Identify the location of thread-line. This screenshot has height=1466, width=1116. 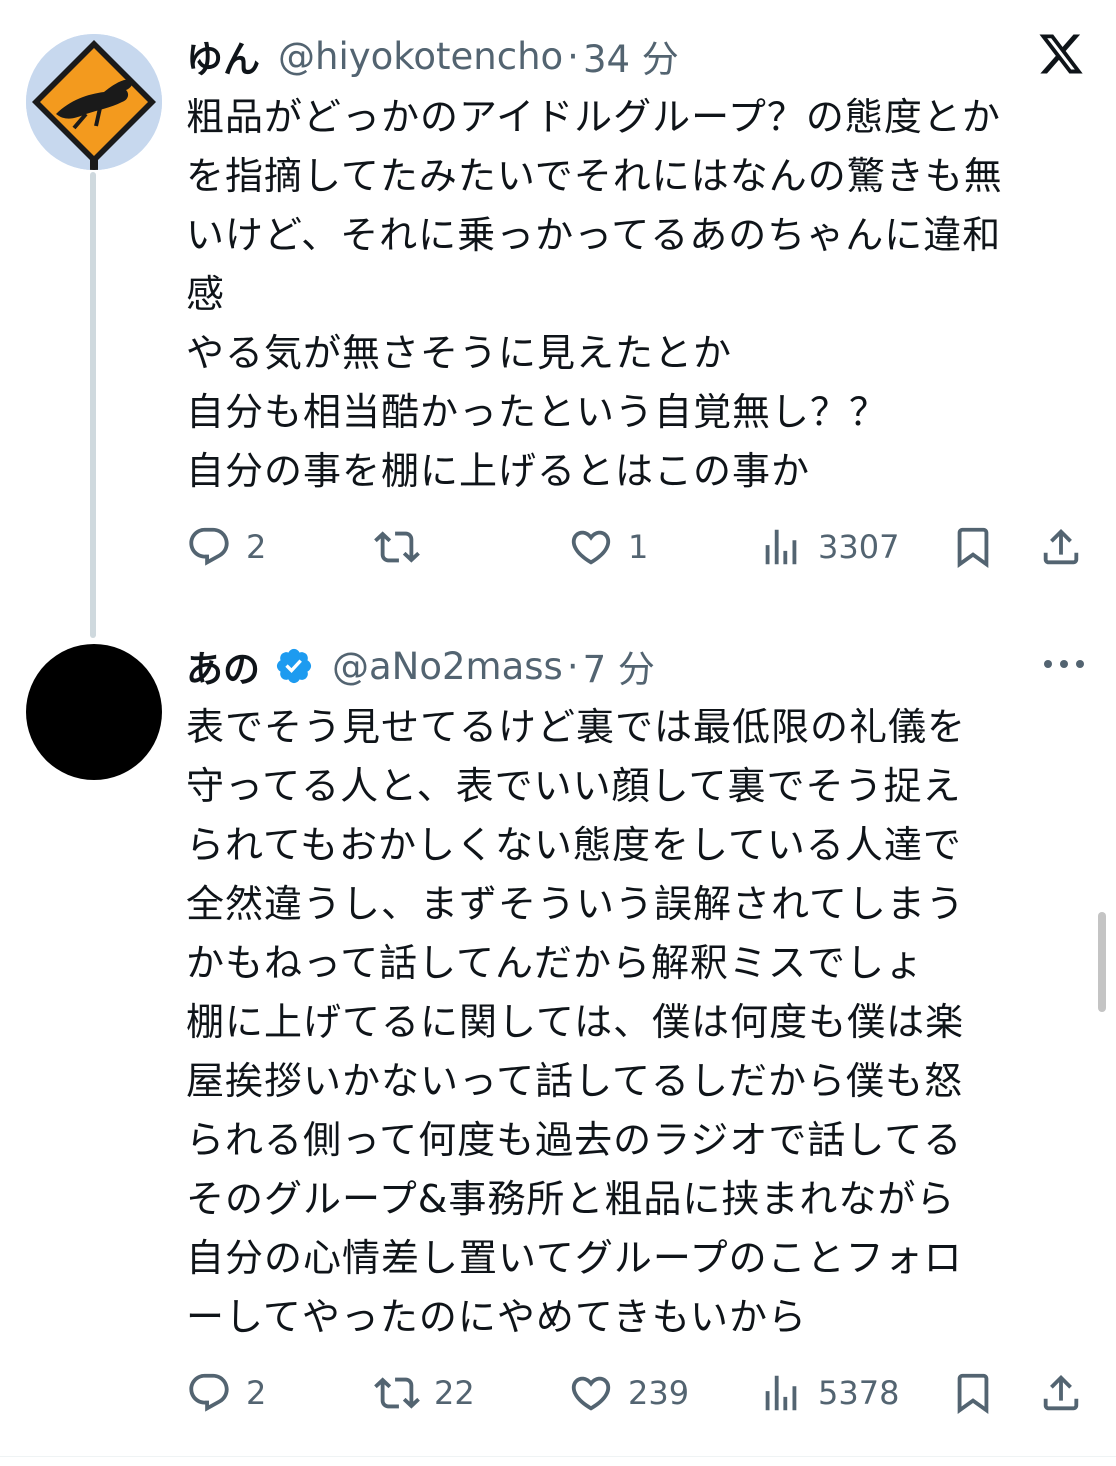
(93, 405).